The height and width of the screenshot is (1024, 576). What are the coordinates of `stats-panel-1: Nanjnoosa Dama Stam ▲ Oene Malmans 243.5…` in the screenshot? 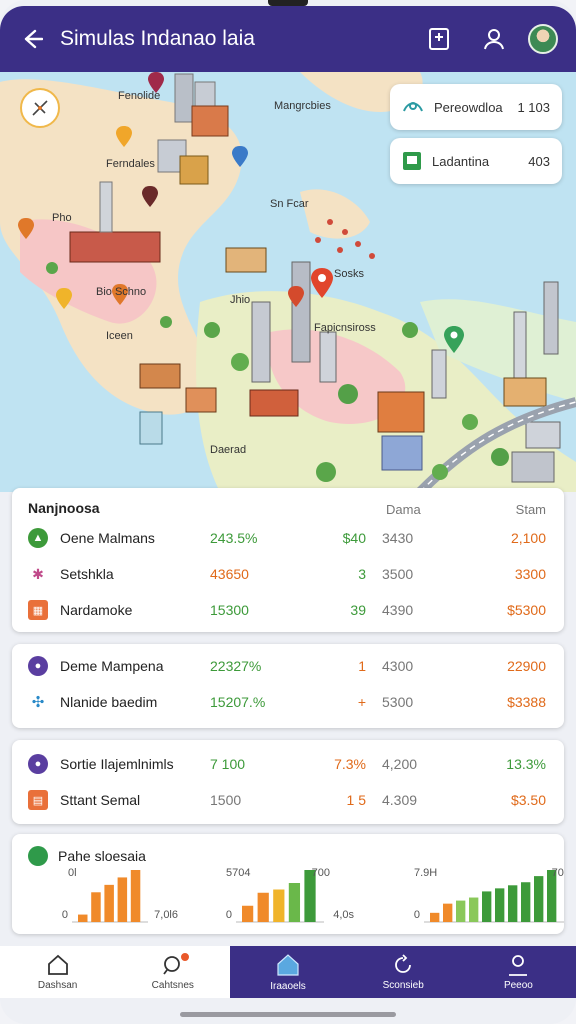 It's located at (288, 560).